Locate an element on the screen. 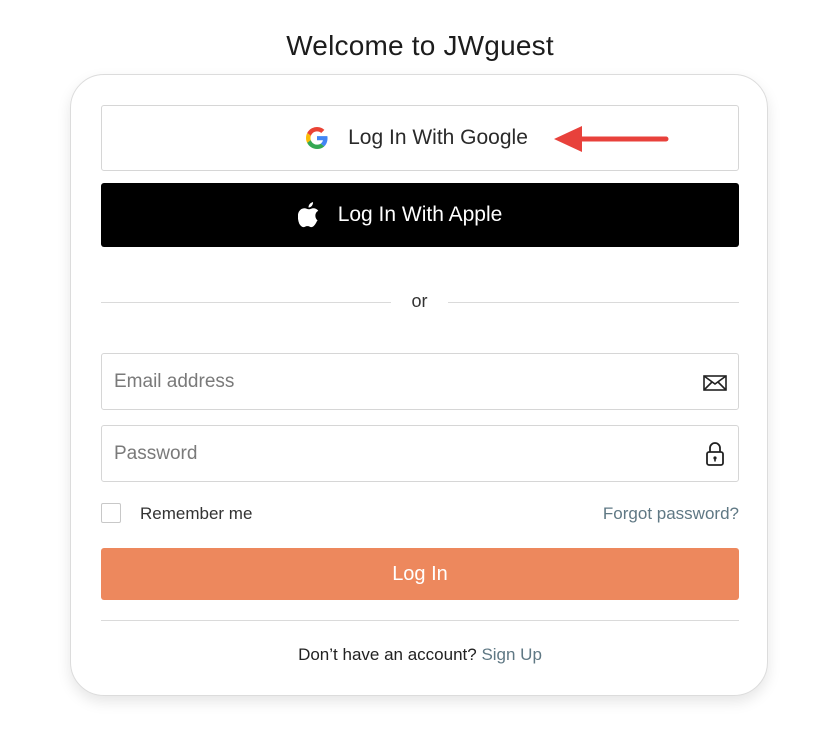  google-login-label: Log In With Google is located at coordinates (438, 137).